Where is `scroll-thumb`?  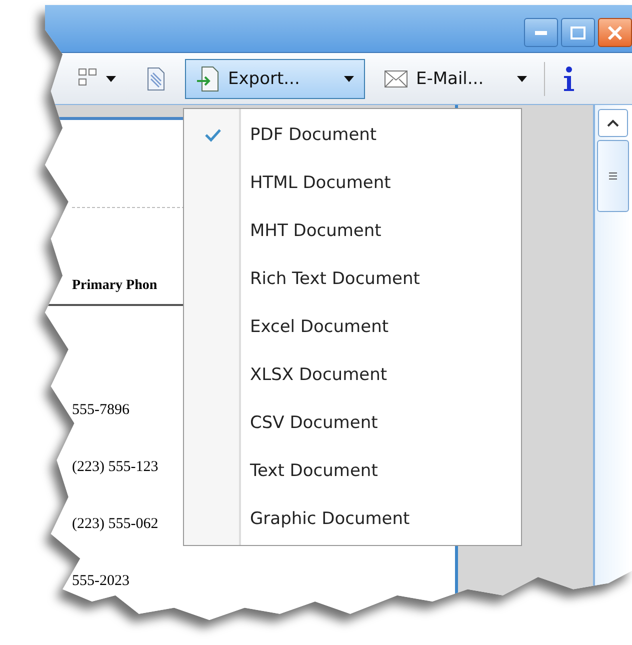
scroll-thumb is located at coordinates (613, 176).